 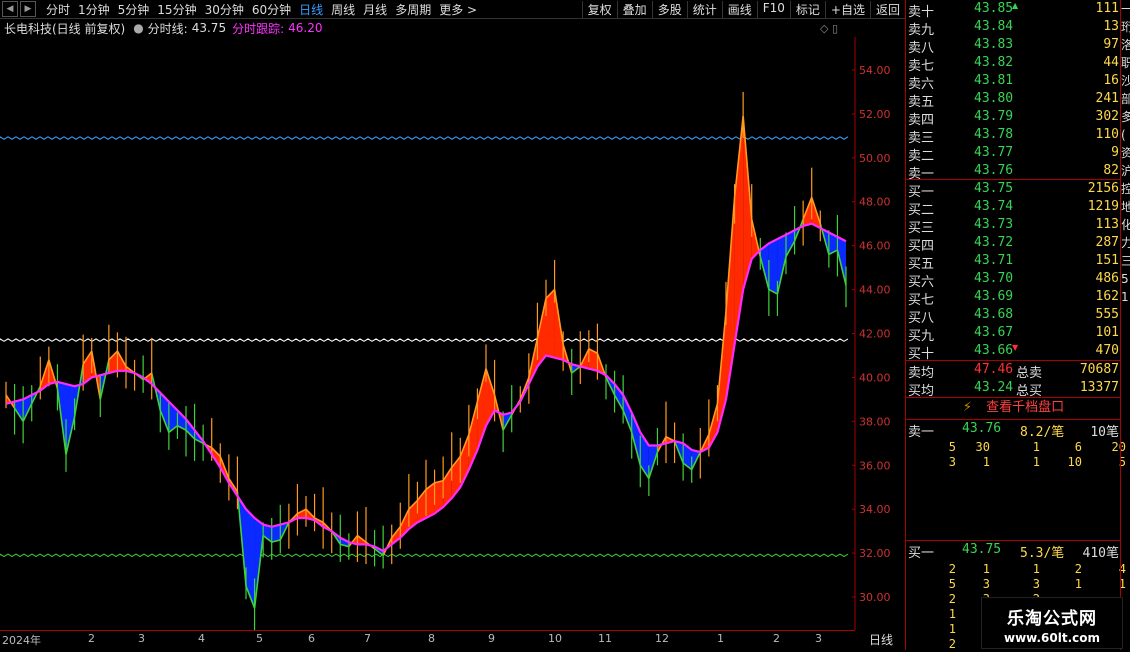 I want to click on period-tab-1: 1分钟, so click(x=94, y=9).